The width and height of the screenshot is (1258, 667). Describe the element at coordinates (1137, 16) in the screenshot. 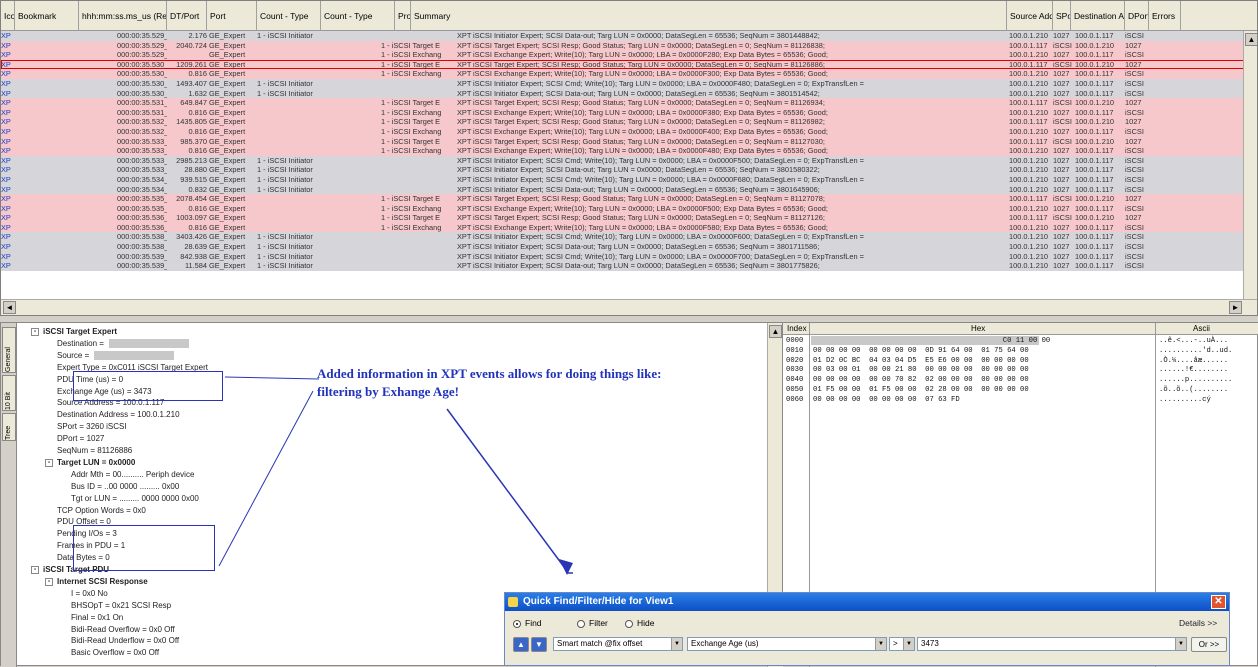

I see `column-header: DPort` at that location.